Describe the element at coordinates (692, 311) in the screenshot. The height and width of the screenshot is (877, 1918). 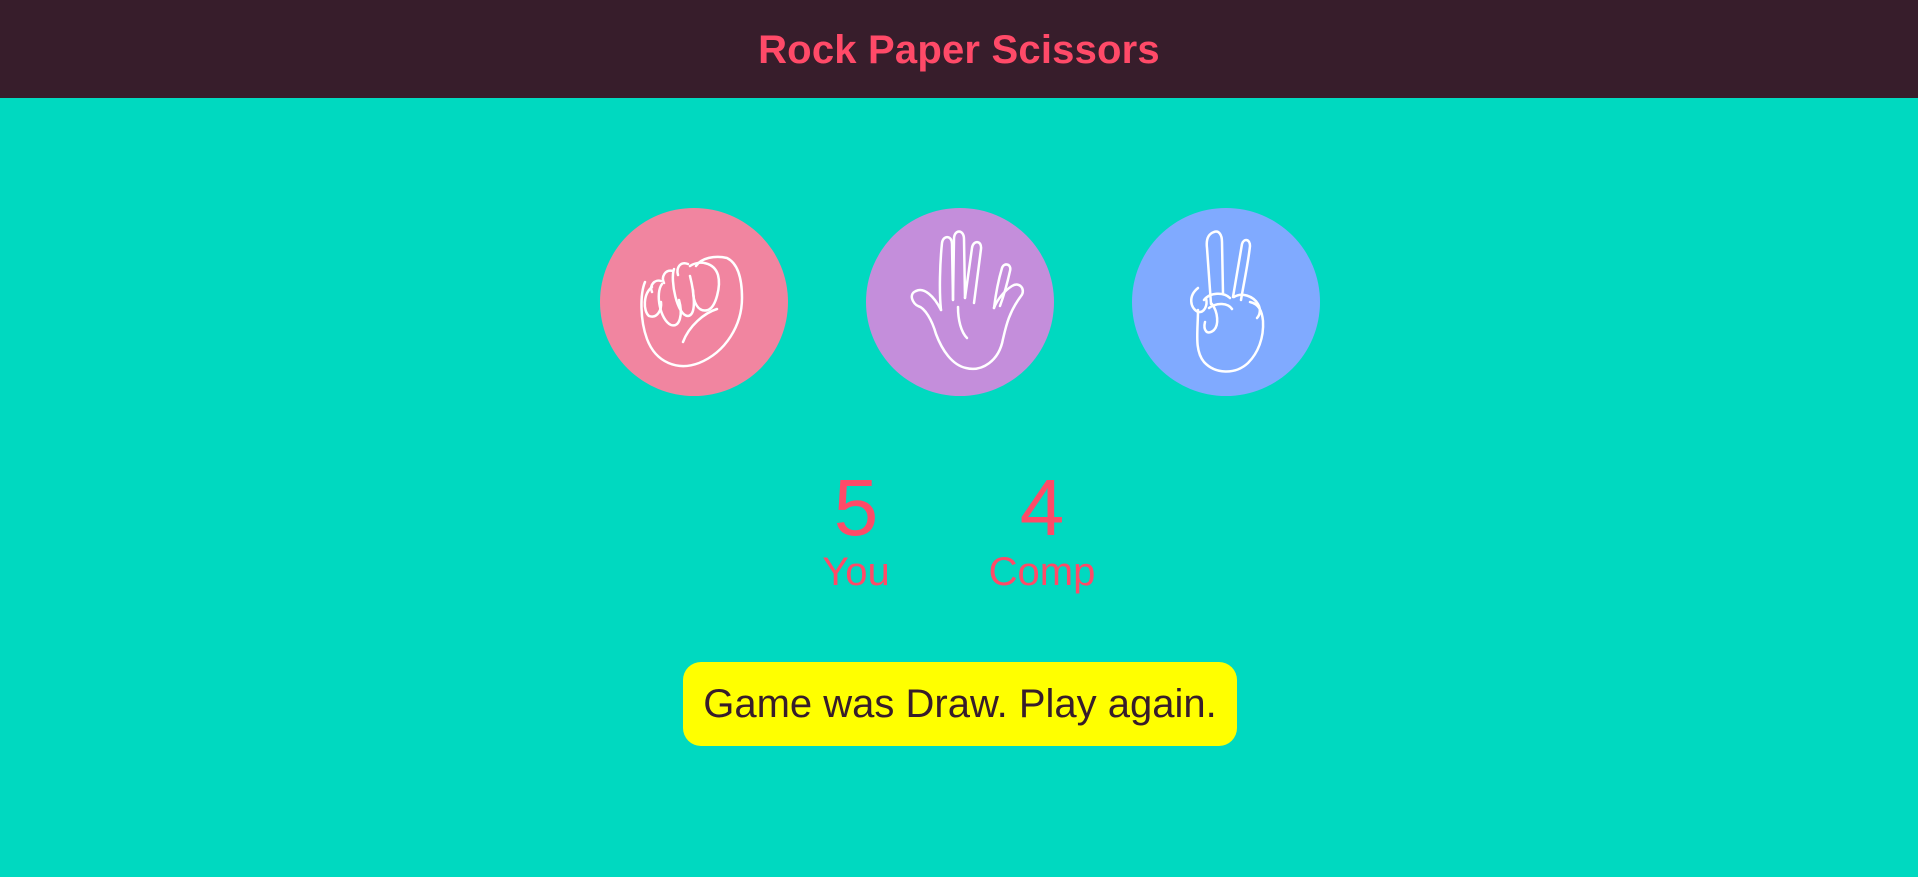
I see `fist-icon` at that location.